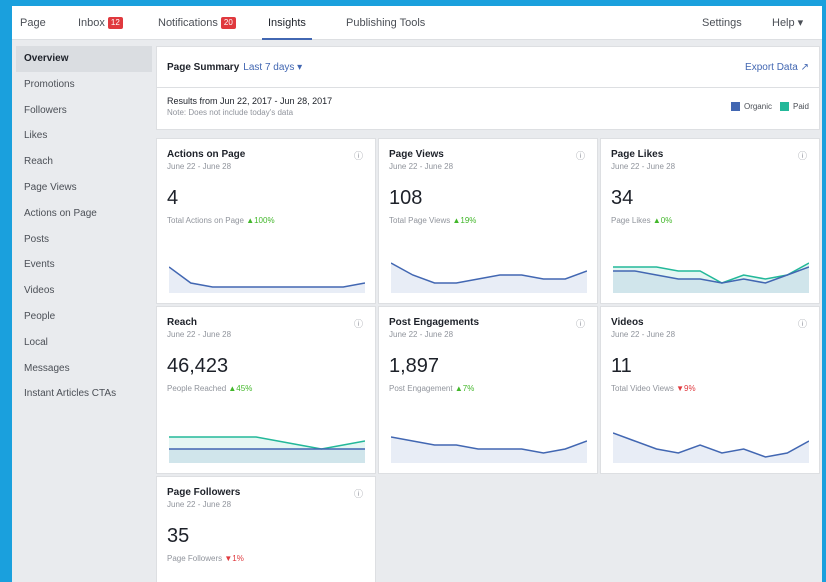 This screenshot has width=826, height=582. What do you see at coordinates (84, 85) in the screenshot?
I see `sidebar-item-promotions: Promotions` at bounding box center [84, 85].